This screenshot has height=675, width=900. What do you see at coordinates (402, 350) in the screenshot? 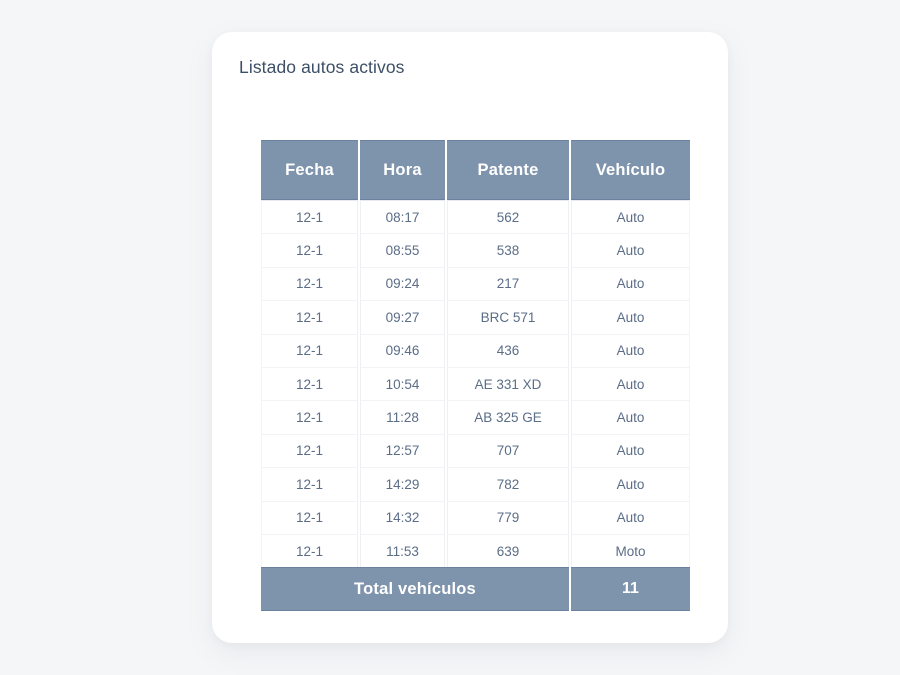
I see `cell-hora: 09:46` at bounding box center [402, 350].